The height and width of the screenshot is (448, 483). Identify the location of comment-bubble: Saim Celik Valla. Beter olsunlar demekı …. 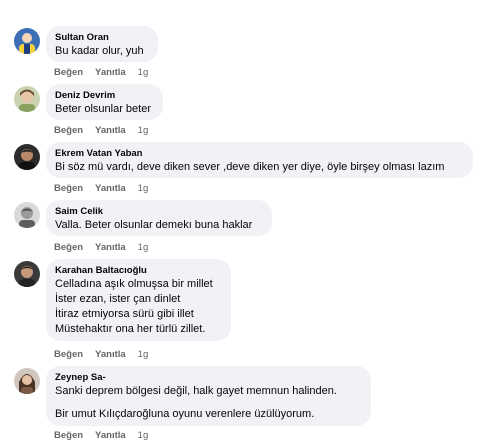
(159, 218).